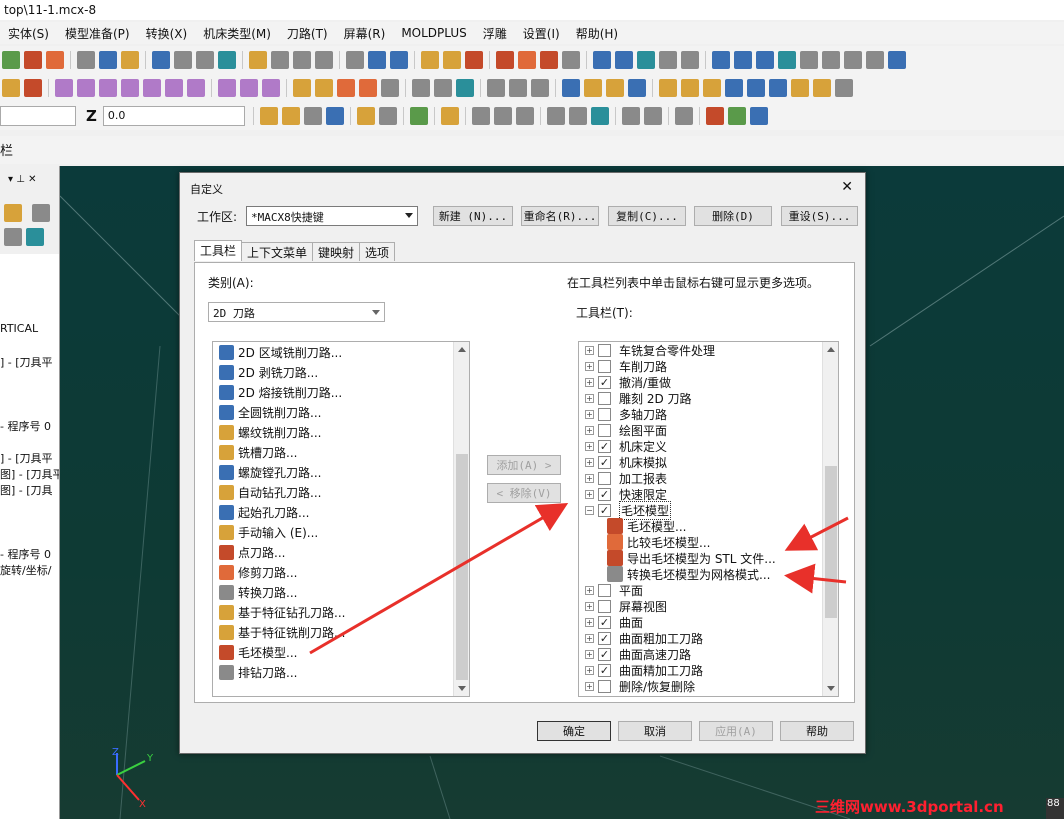  Describe the element at coordinates (736, 731) in the screenshot. I see `apply-button: 应用(A)` at that location.